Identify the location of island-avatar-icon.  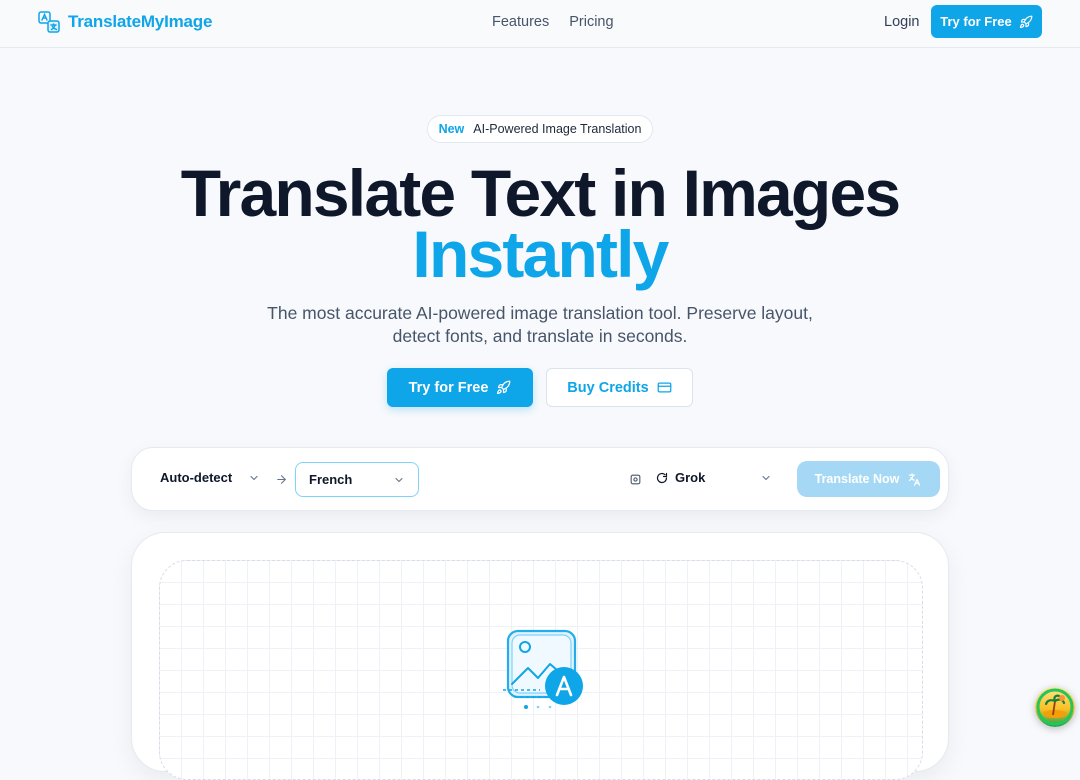
(1055, 707).